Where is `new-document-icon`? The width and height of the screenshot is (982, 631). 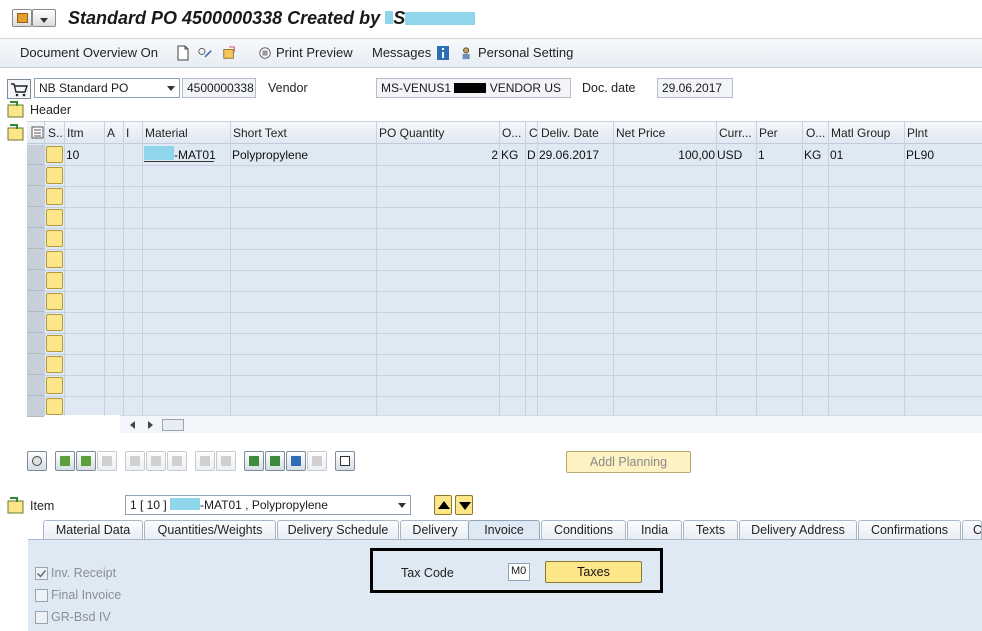
new-document-icon is located at coordinates (183, 53).